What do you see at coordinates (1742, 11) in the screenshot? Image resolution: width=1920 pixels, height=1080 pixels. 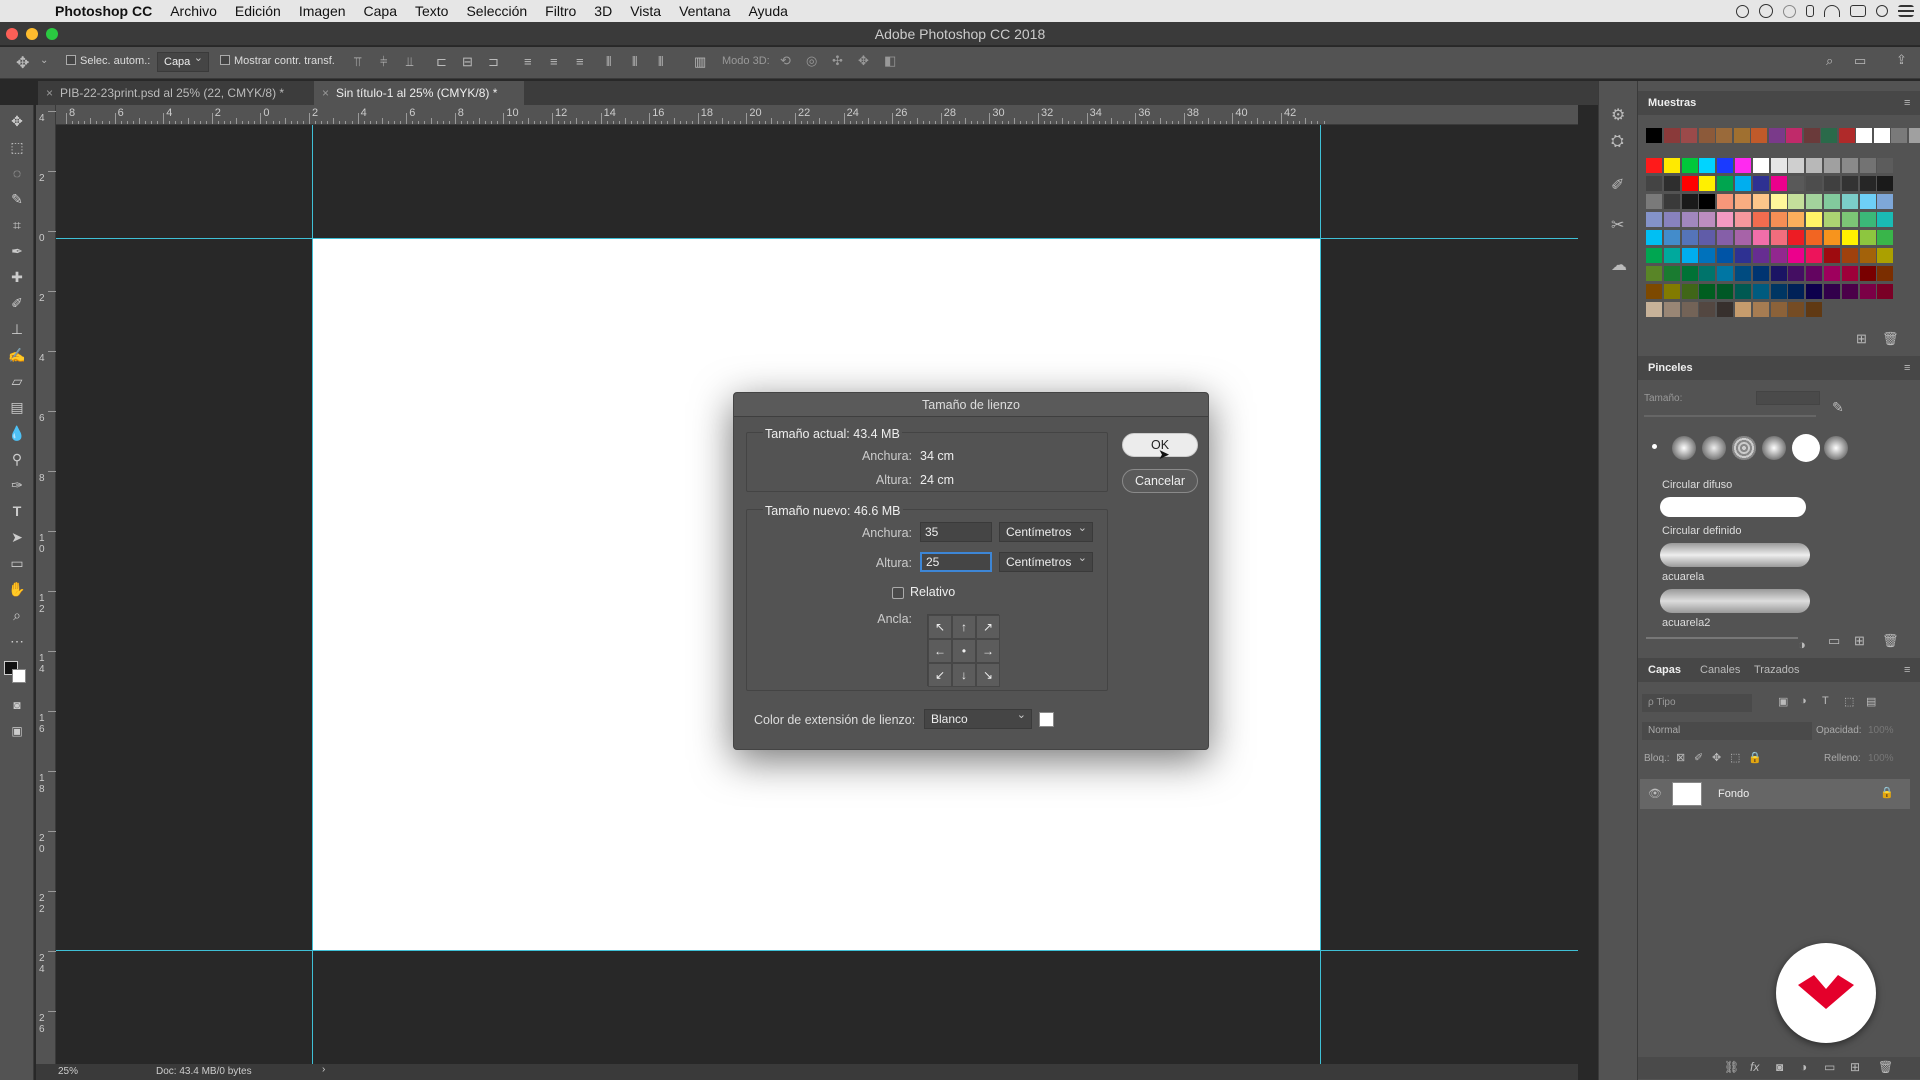 I see `record-icon` at bounding box center [1742, 11].